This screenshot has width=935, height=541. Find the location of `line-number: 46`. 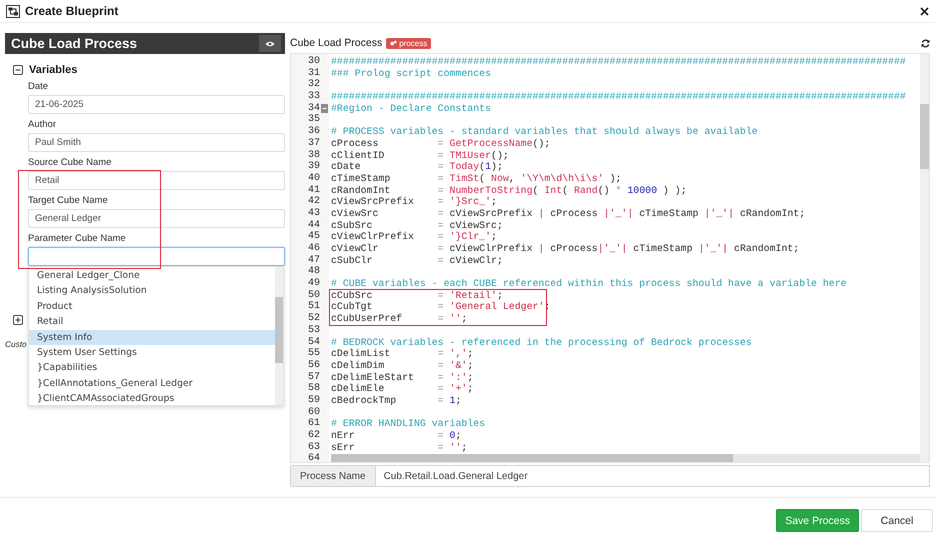

line-number: 46 is located at coordinates (314, 249).